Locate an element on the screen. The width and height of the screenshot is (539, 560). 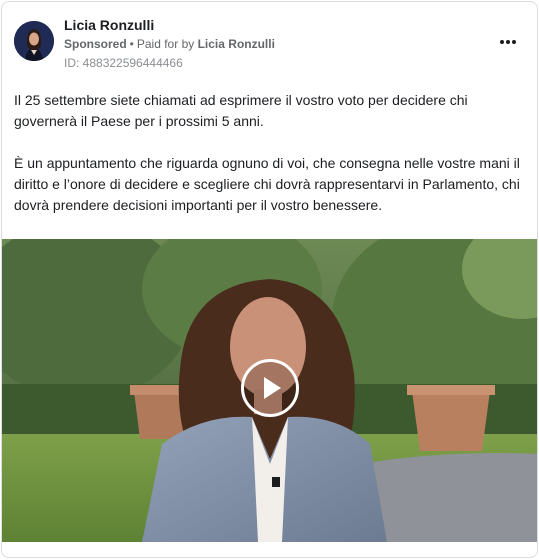
sponsored-label: Sponsored is located at coordinates (95, 44).